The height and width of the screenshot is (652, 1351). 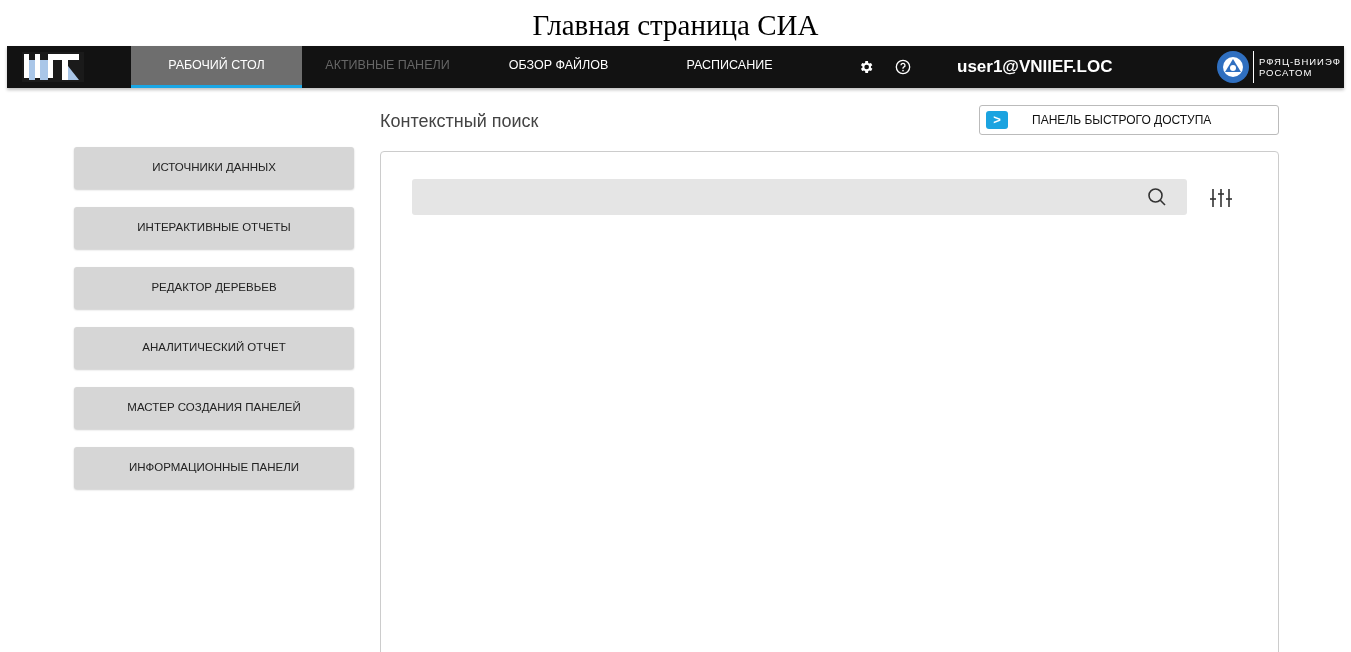 What do you see at coordinates (1129, 119) in the screenshot?
I see `quick-access-button: > ПАНЕЛЬ БЫСТРОГО ДОСТУПА` at bounding box center [1129, 119].